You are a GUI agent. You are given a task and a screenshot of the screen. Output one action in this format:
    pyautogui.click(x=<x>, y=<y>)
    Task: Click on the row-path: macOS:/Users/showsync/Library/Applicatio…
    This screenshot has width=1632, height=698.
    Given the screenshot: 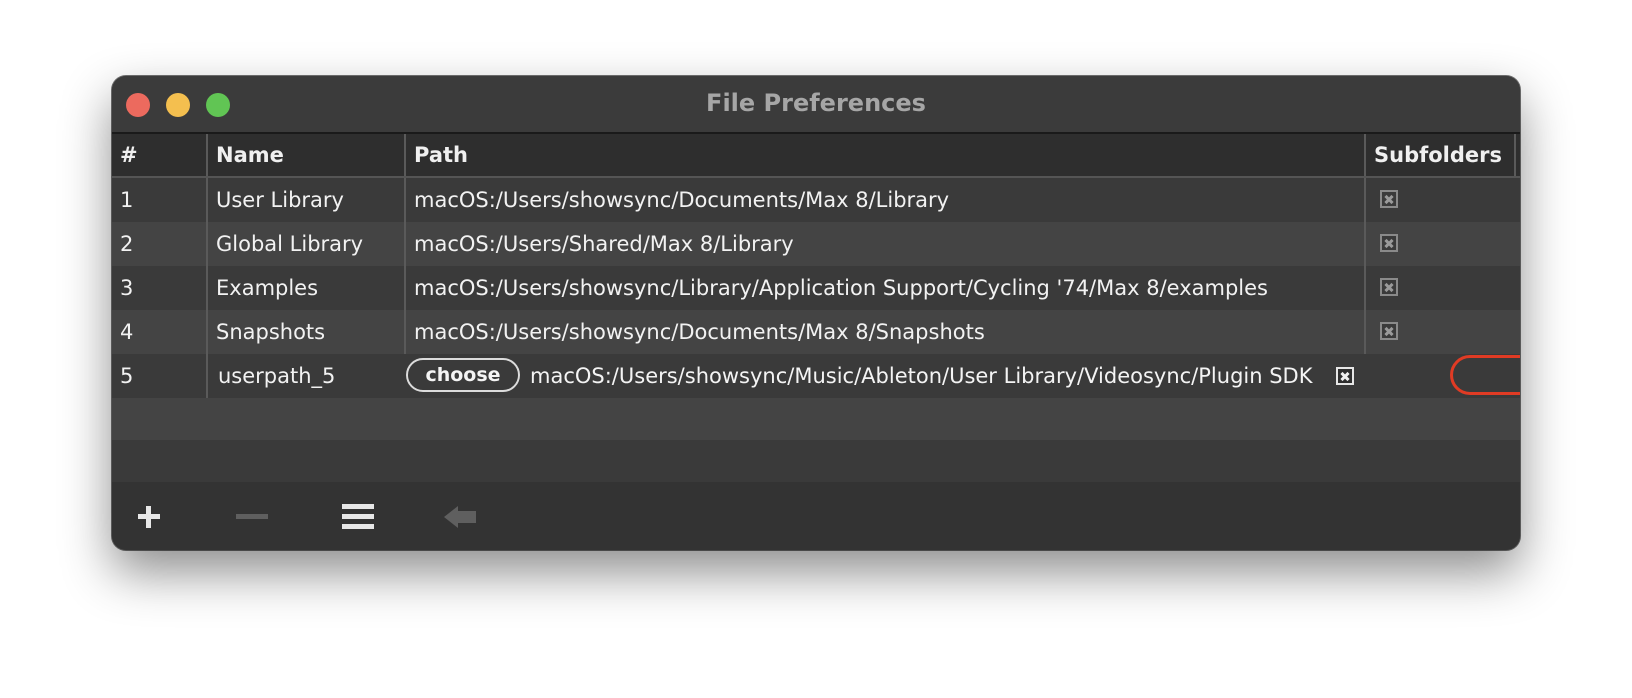 What is the action you would take?
    pyautogui.click(x=884, y=288)
    